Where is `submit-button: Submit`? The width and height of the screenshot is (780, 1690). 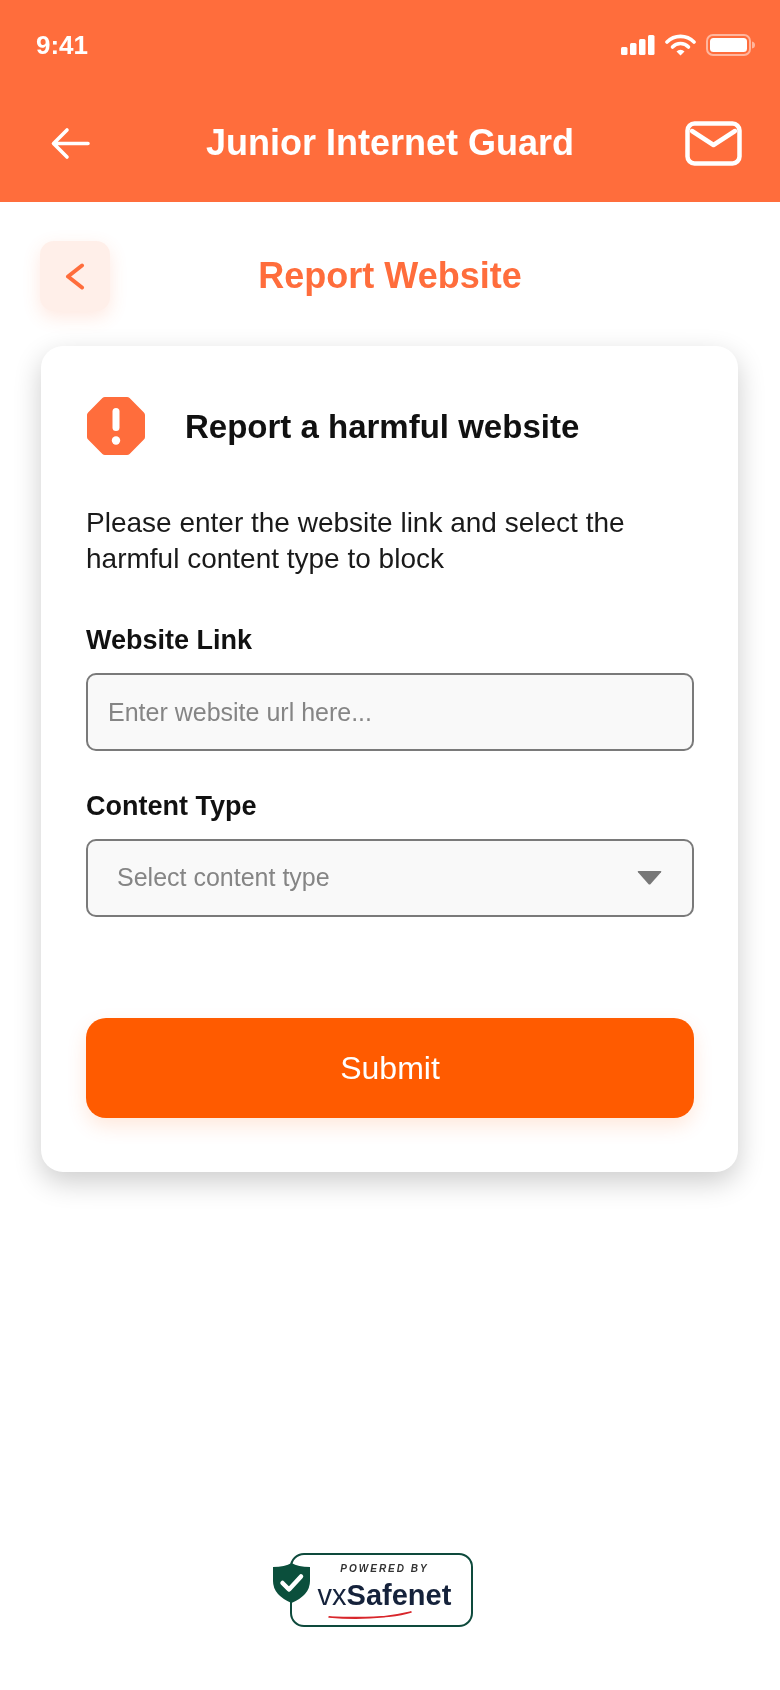
submit-button: Submit is located at coordinates (390, 1068).